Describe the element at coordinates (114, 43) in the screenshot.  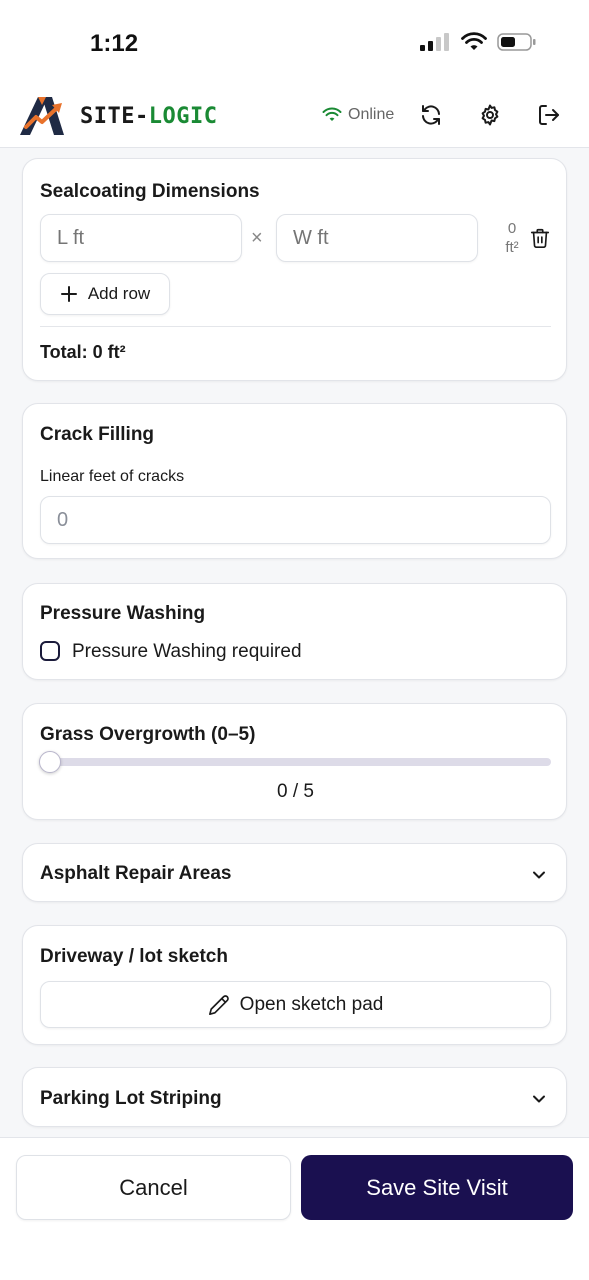
I see `status-time: 1:12` at that location.